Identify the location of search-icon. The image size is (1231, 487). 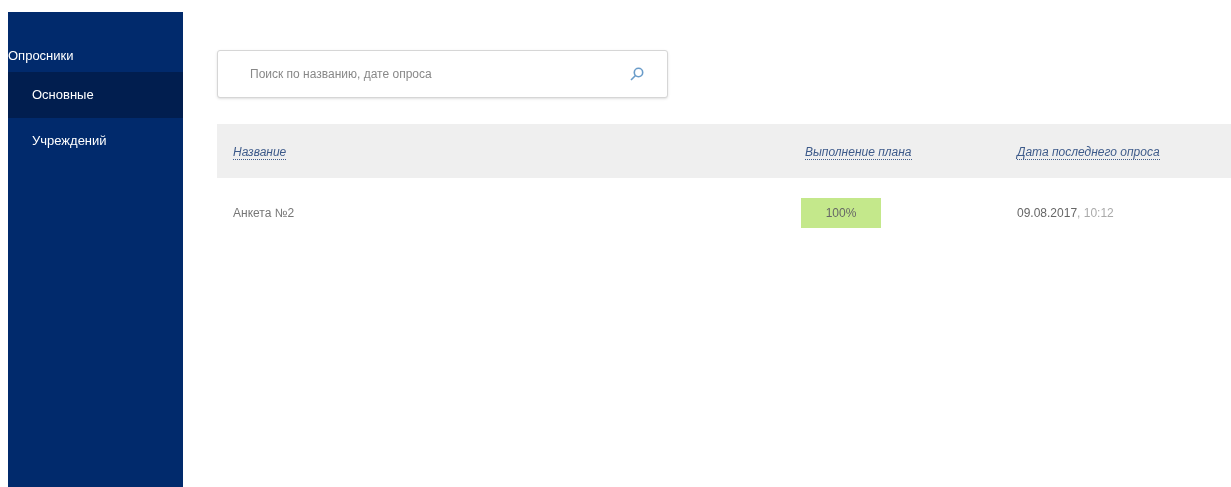
(637, 74).